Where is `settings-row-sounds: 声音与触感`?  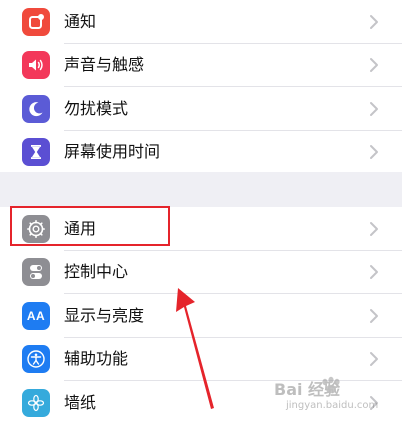 settings-row-sounds: 声音与触感 is located at coordinates (201, 65).